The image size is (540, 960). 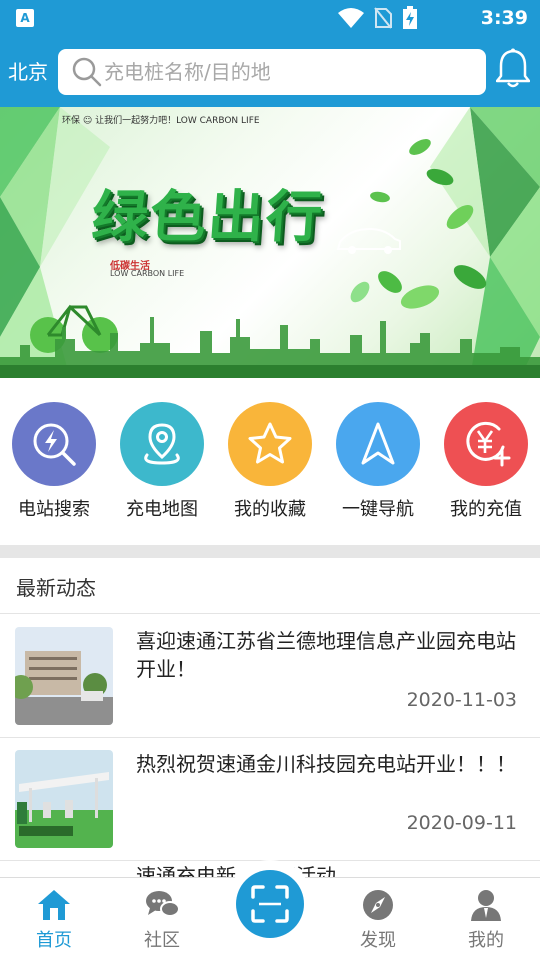 What do you see at coordinates (289, 72) in the screenshot?
I see `search-input` at bounding box center [289, 72].